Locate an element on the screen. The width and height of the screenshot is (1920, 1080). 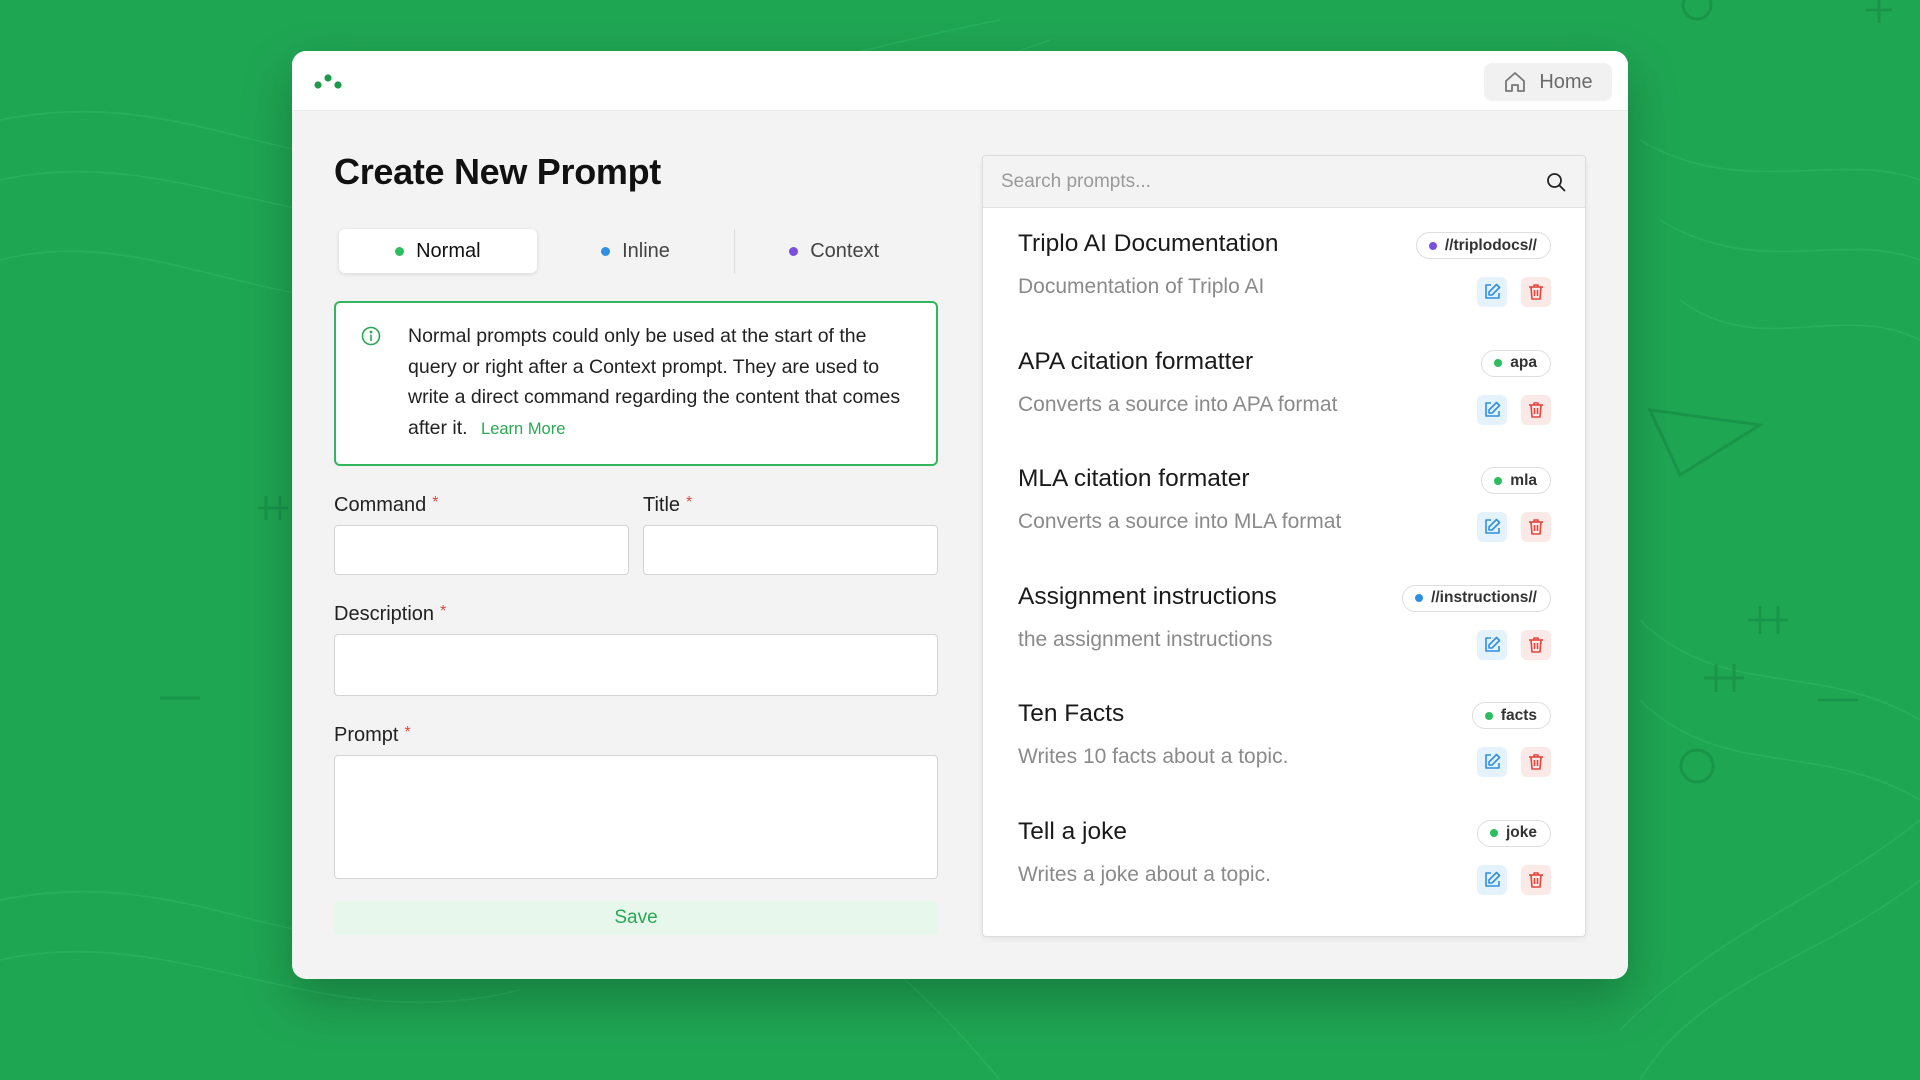
description-input is located at coordinates (636, 665).